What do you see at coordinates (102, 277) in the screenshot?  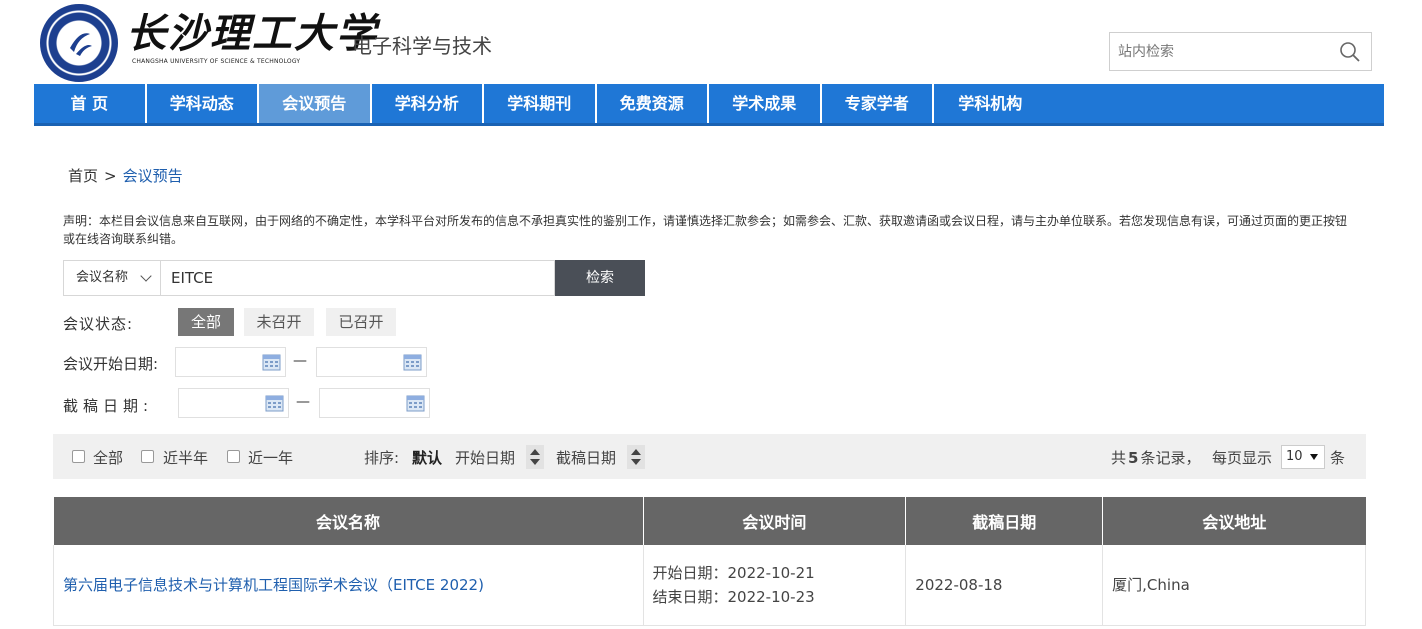 I see `query-field-value: 会议名称` at bounding box center [102, 277].